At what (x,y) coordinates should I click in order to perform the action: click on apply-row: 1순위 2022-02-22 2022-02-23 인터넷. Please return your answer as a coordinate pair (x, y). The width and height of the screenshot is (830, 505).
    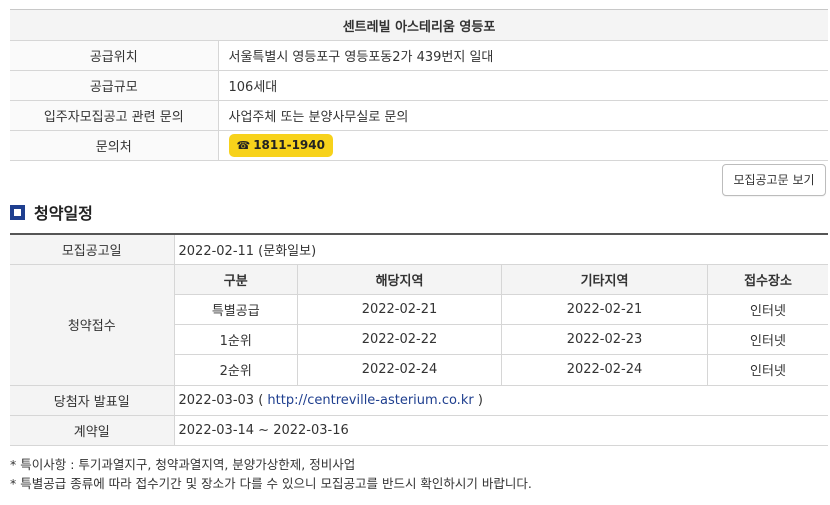
    Looking at the image, I should click on (501, 339).